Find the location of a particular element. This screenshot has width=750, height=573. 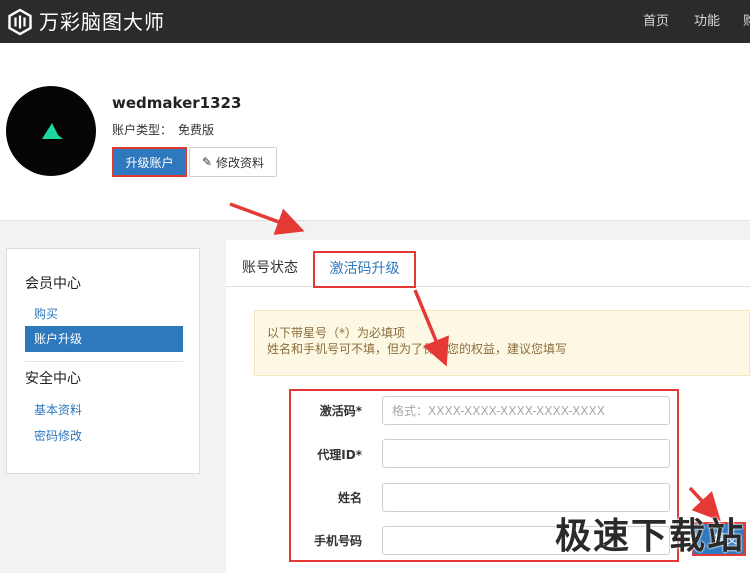

brand: 万彩脑图大师 is located at coordinates (85, 22).